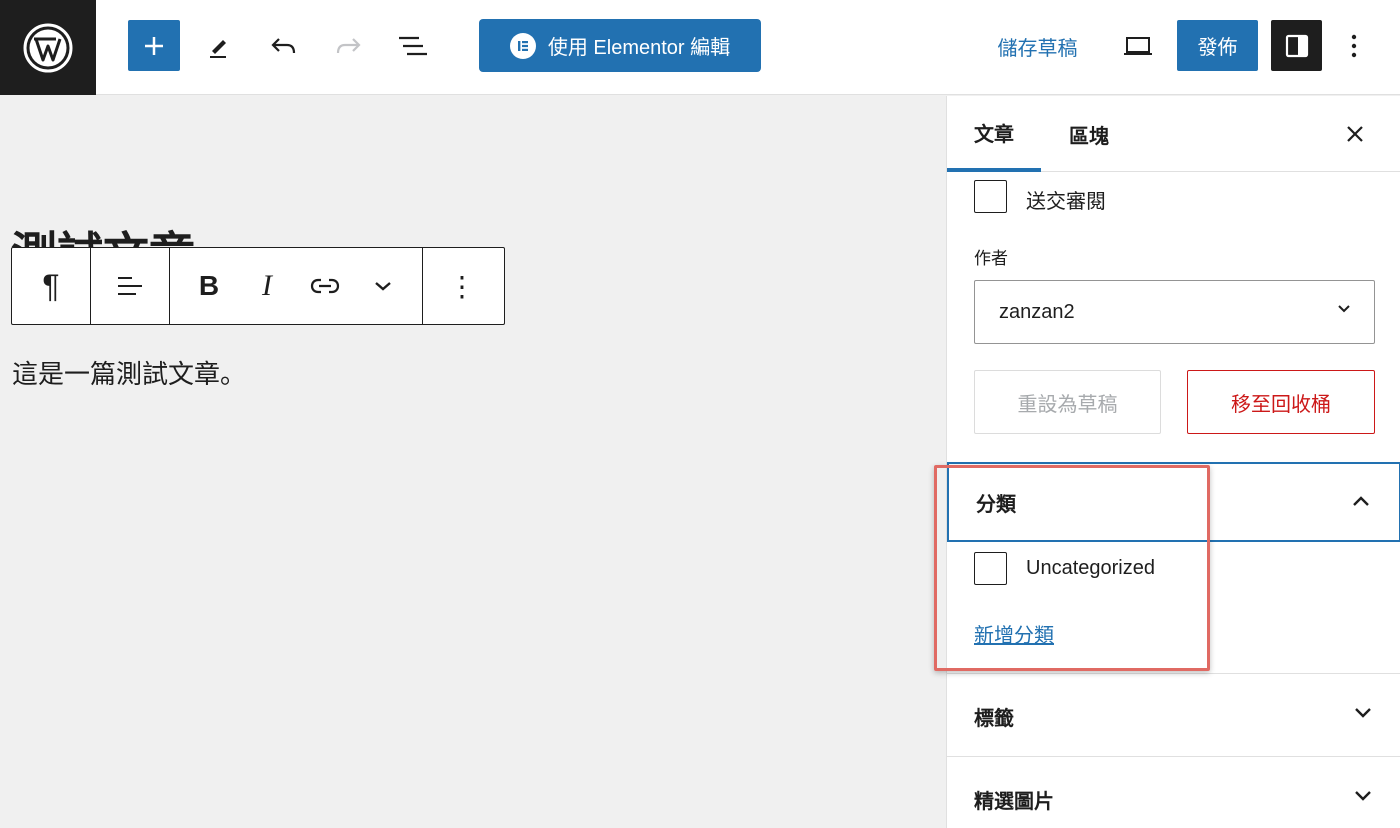  I want to click on category-checkbox-uncategorized, so click(990, 568).